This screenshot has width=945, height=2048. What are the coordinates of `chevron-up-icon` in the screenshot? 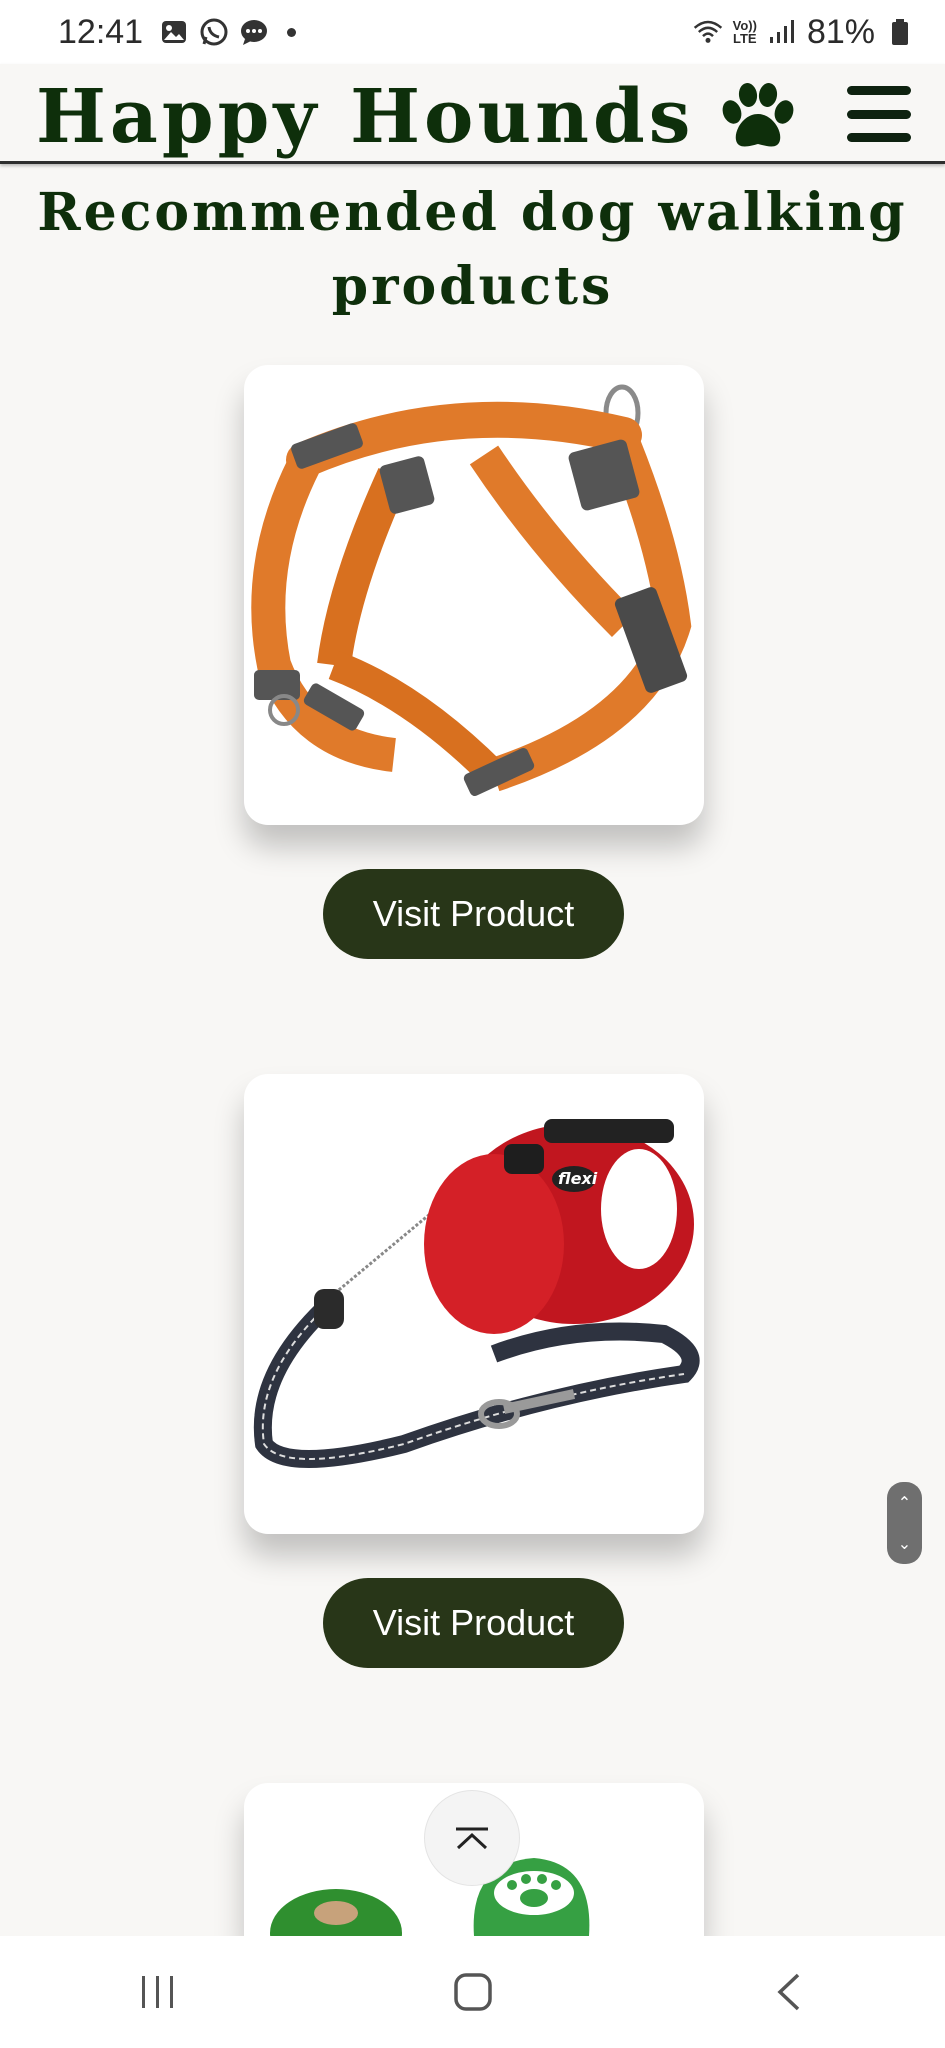 It's located at (472, 1838).